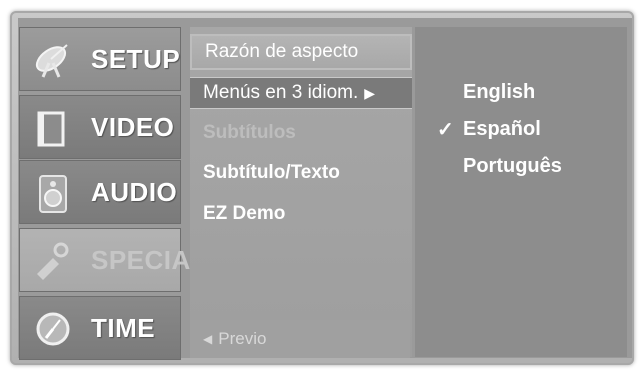  Describe the element at coordinates (244, 213) in the screenshot. I see `submenu-item-label: EZ Demo` at that location.